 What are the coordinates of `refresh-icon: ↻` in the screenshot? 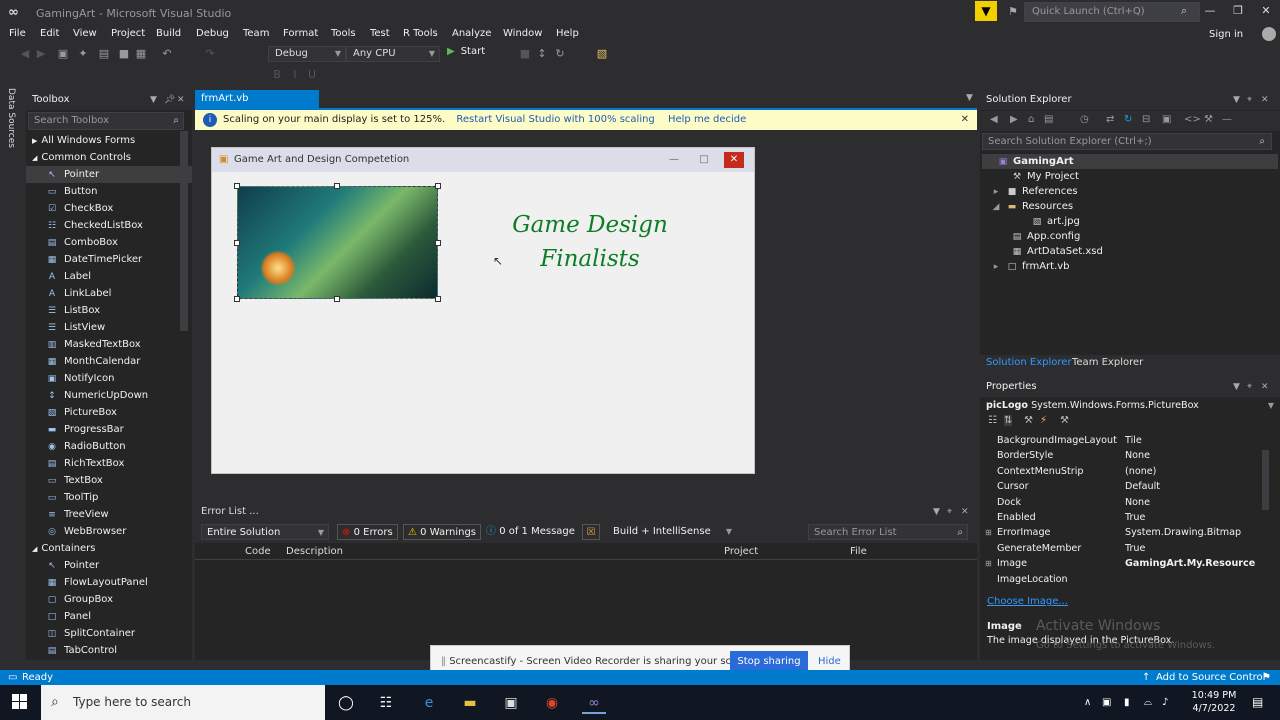 It's located at (1128, 119).